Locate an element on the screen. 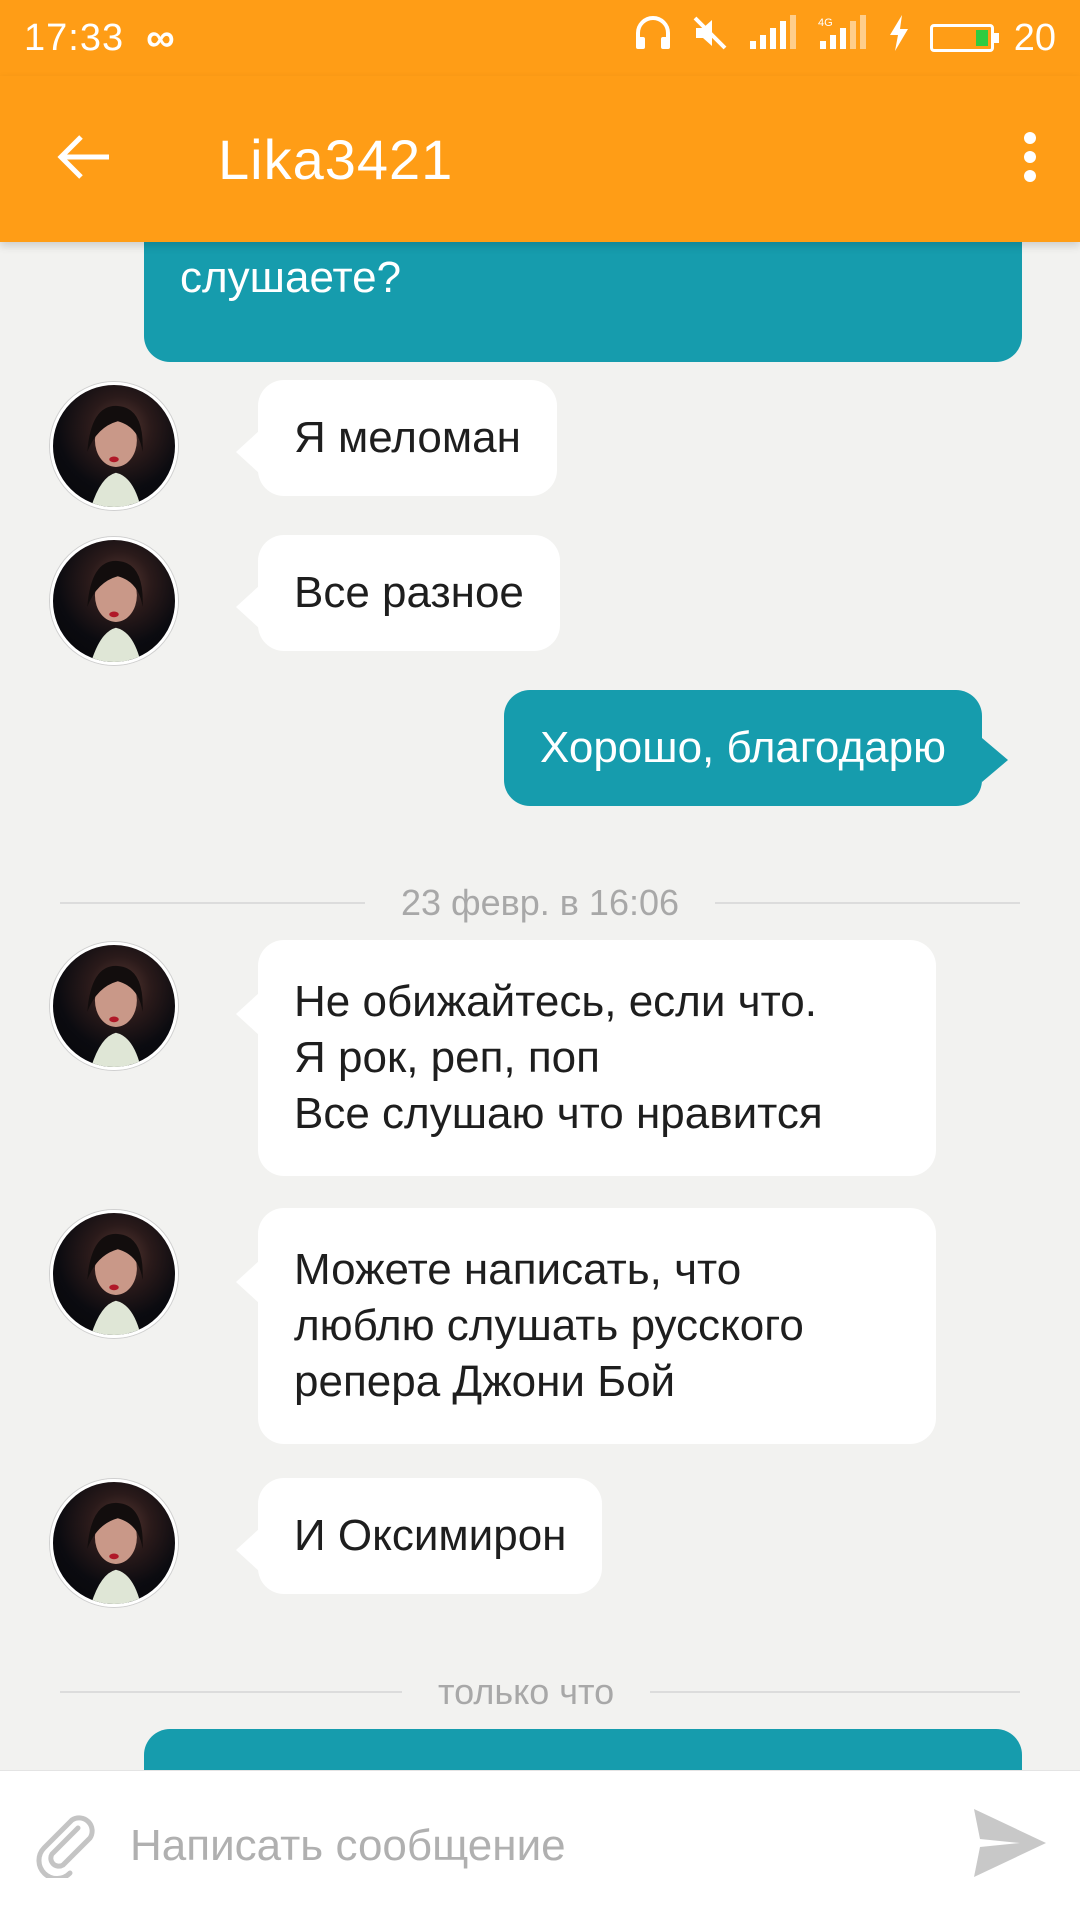 This screenshot has width=1080, height=1920. more-options-button is located at coordinates (1030, 159).